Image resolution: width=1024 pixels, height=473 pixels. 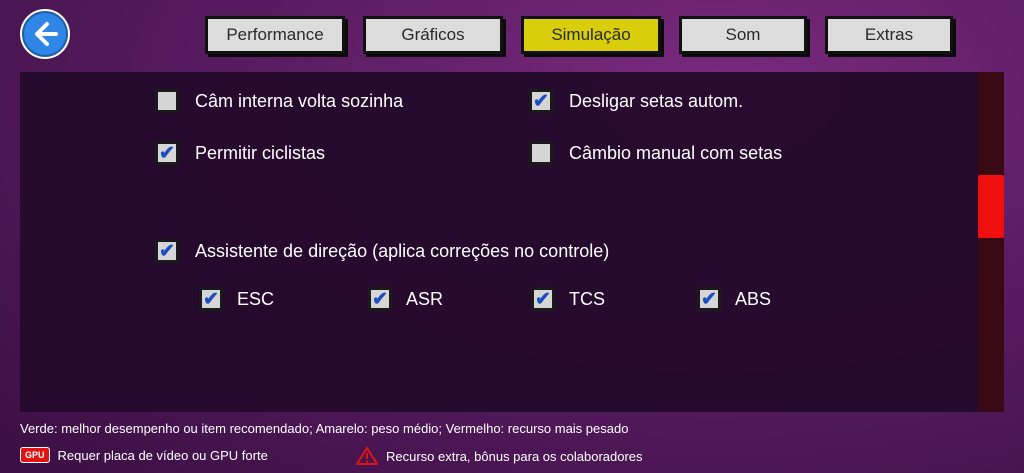 I want to click on checkbox-abs: ✔, so click(x=709, y=299).